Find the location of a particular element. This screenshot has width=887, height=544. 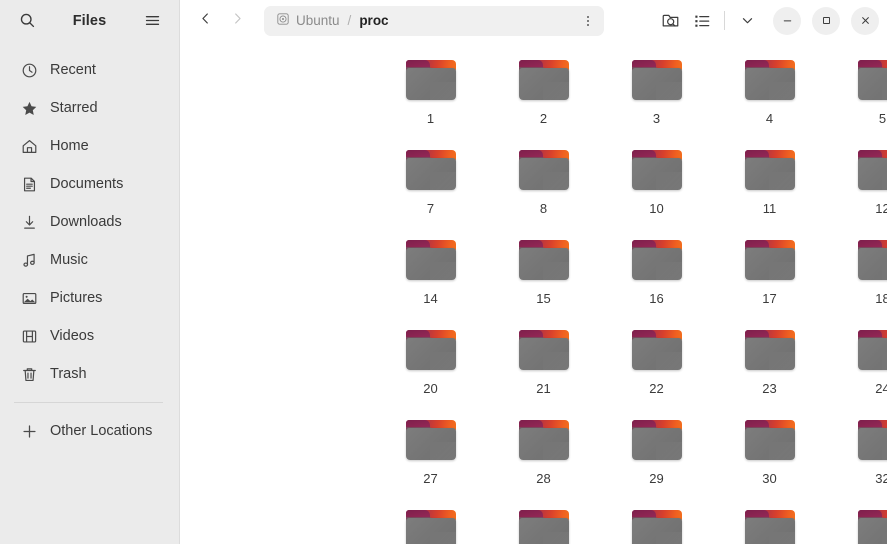

folder-item: 29 is located at coordinates (656, 454).